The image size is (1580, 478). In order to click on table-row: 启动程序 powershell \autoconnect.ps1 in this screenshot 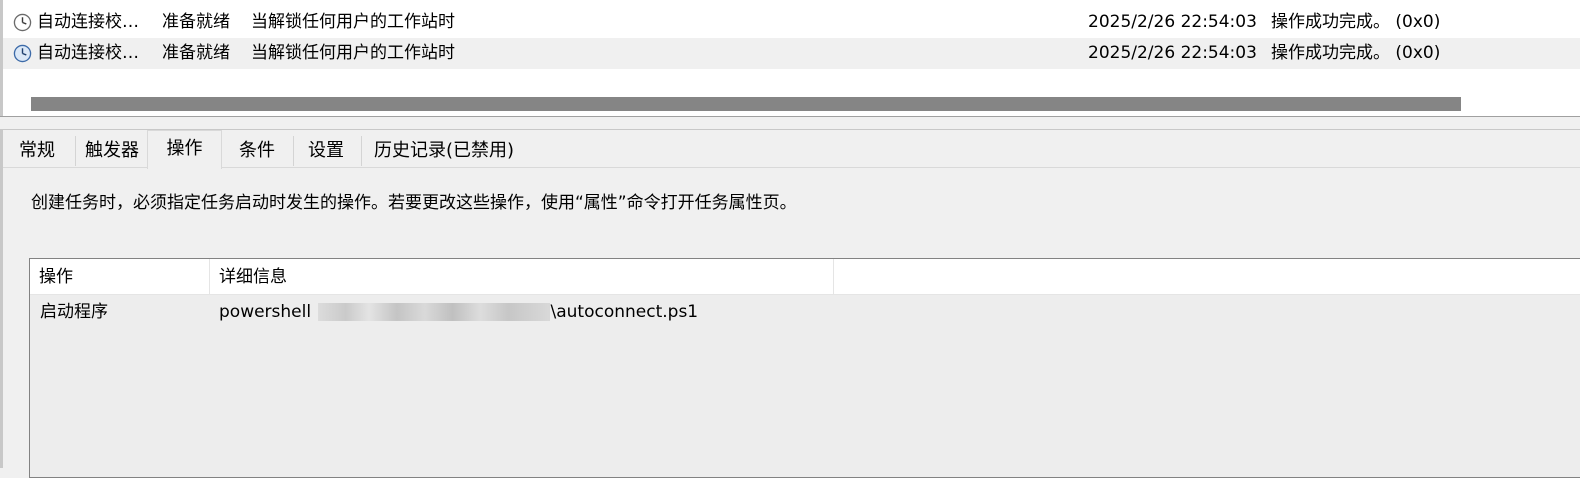, I will do `click(805, 312)`.